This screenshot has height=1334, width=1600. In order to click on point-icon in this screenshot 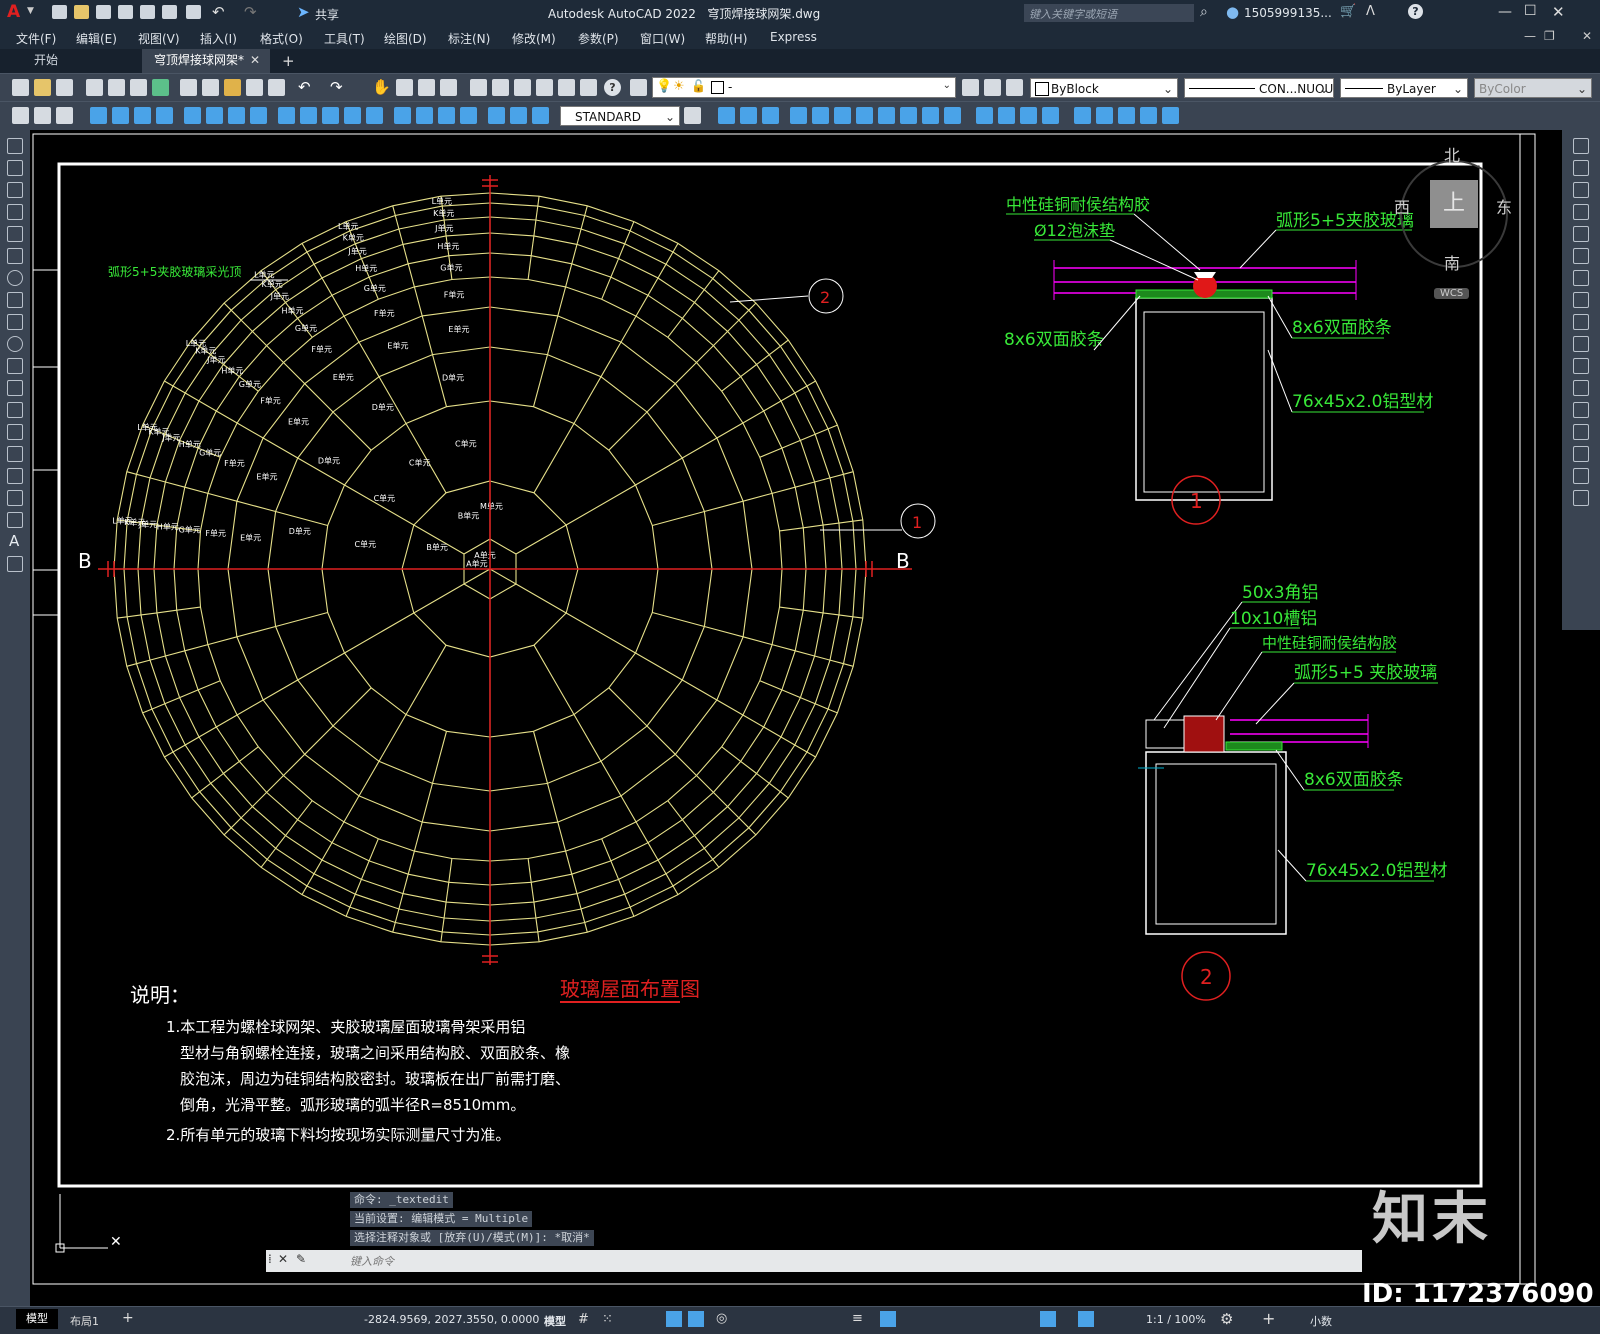, I will do `click(15, 432)`.